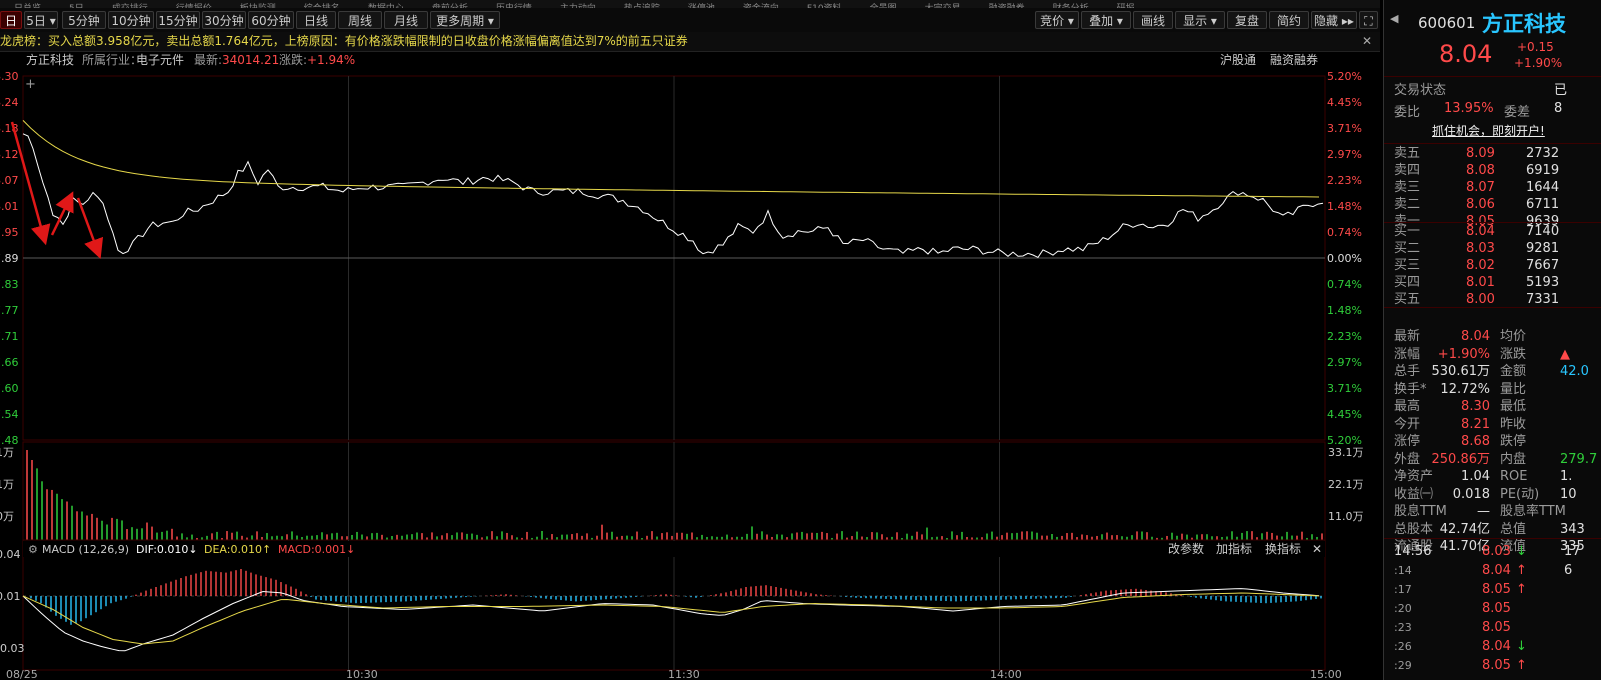 The width and height of the screenshot is (1601, 680). What do you see at coordinates (178, 20) in the screenshot?
I see `period-button-15min: 15分钟` at bounding box center [178, 20].